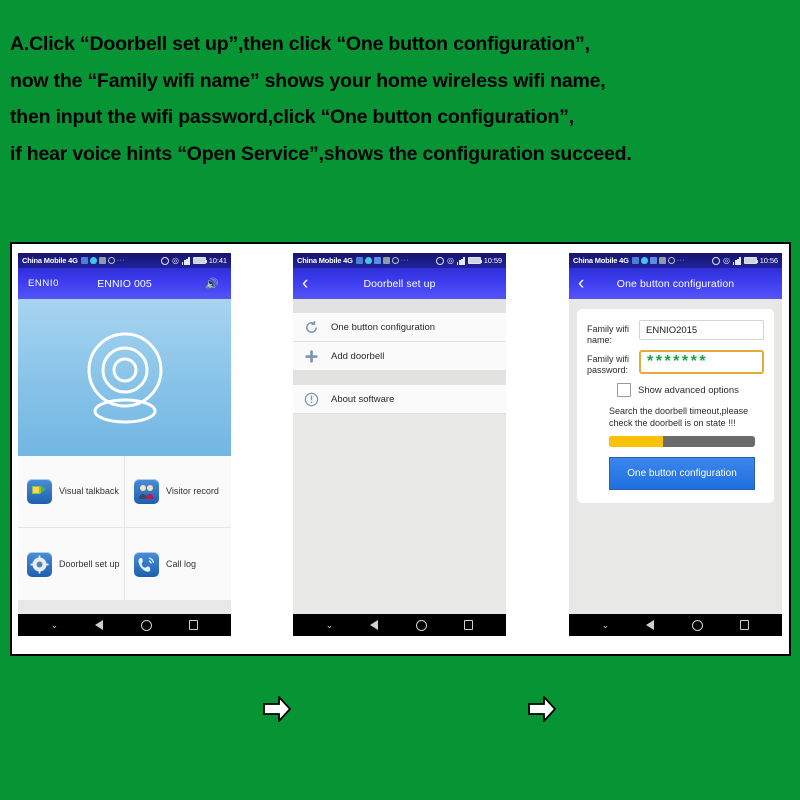 The image size is (800, 800). Describe the element at coordinates (399, 378) in the screenshot. I see `list-section-gap` at that location.